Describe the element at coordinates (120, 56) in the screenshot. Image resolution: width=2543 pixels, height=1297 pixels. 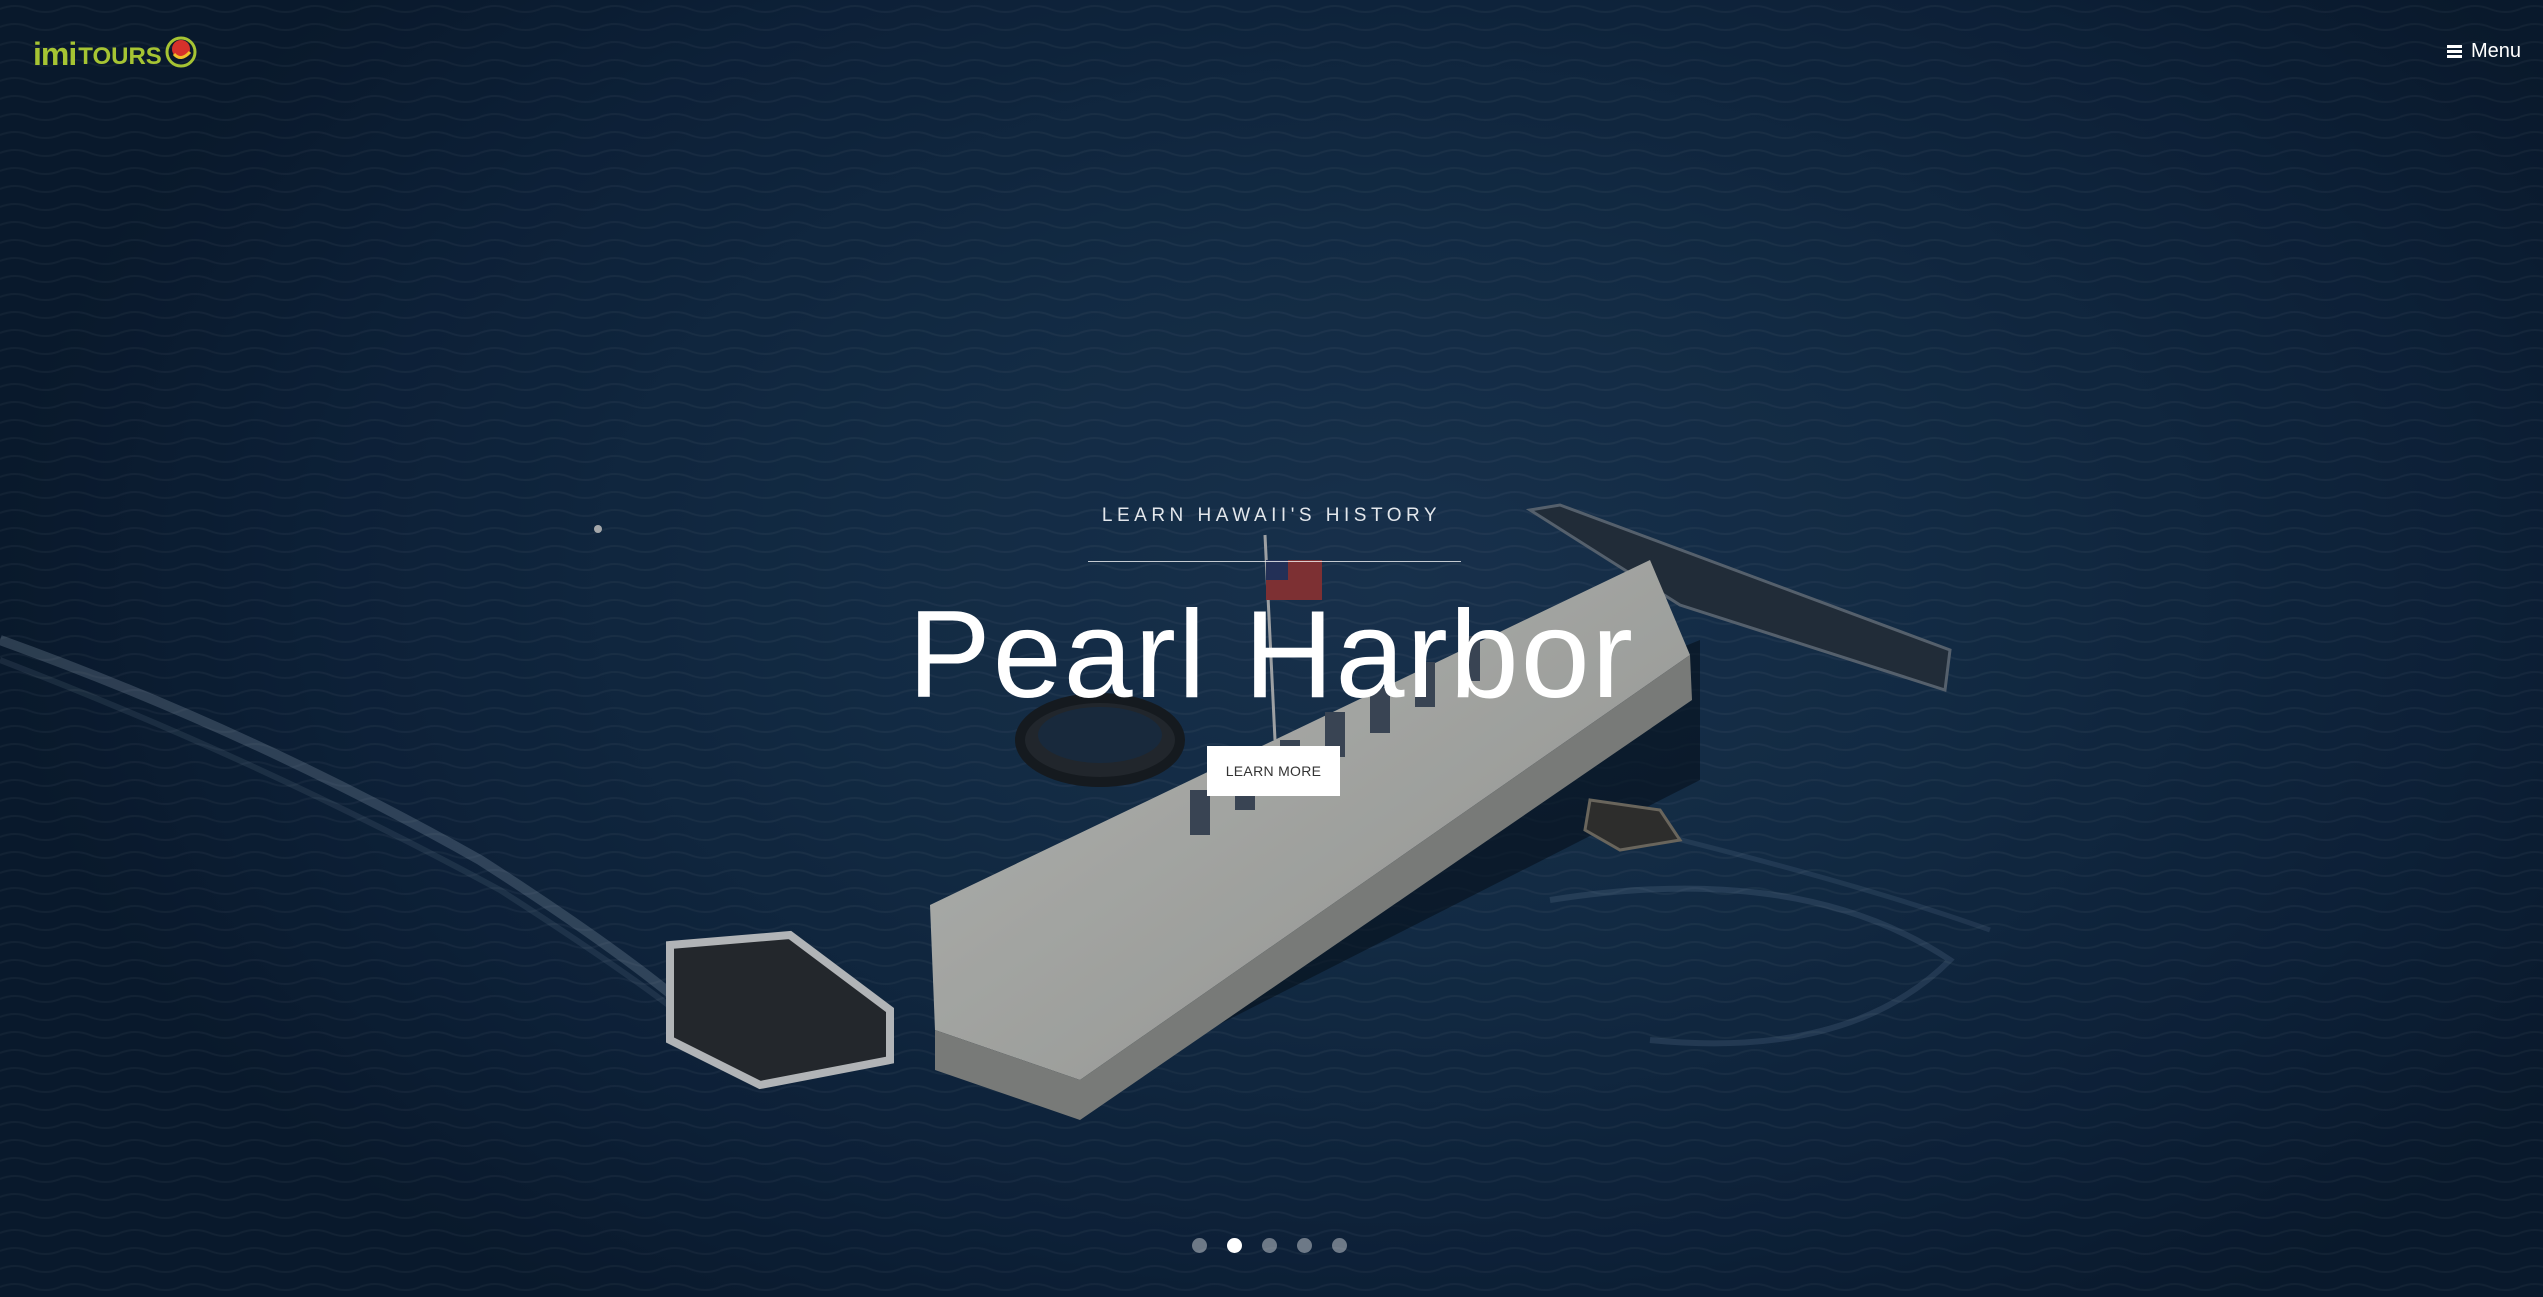
I see `logo-tours-text: TOURS` at that location.